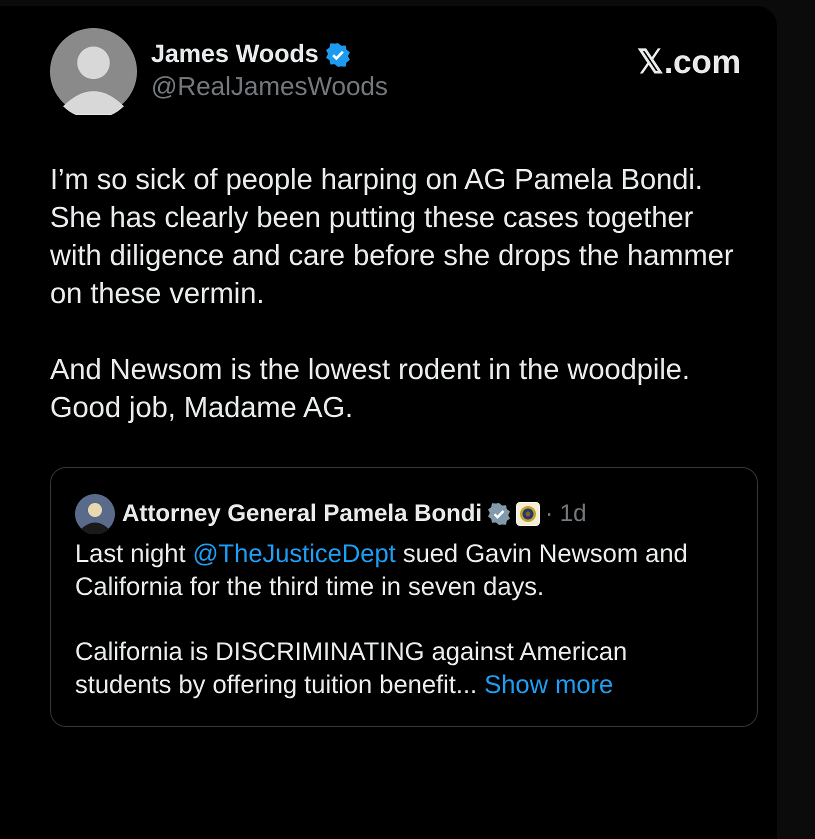  Describe the element at coordinates (688, 61) in the screenshot. I see `site-label: 𝕏.com` at that location.